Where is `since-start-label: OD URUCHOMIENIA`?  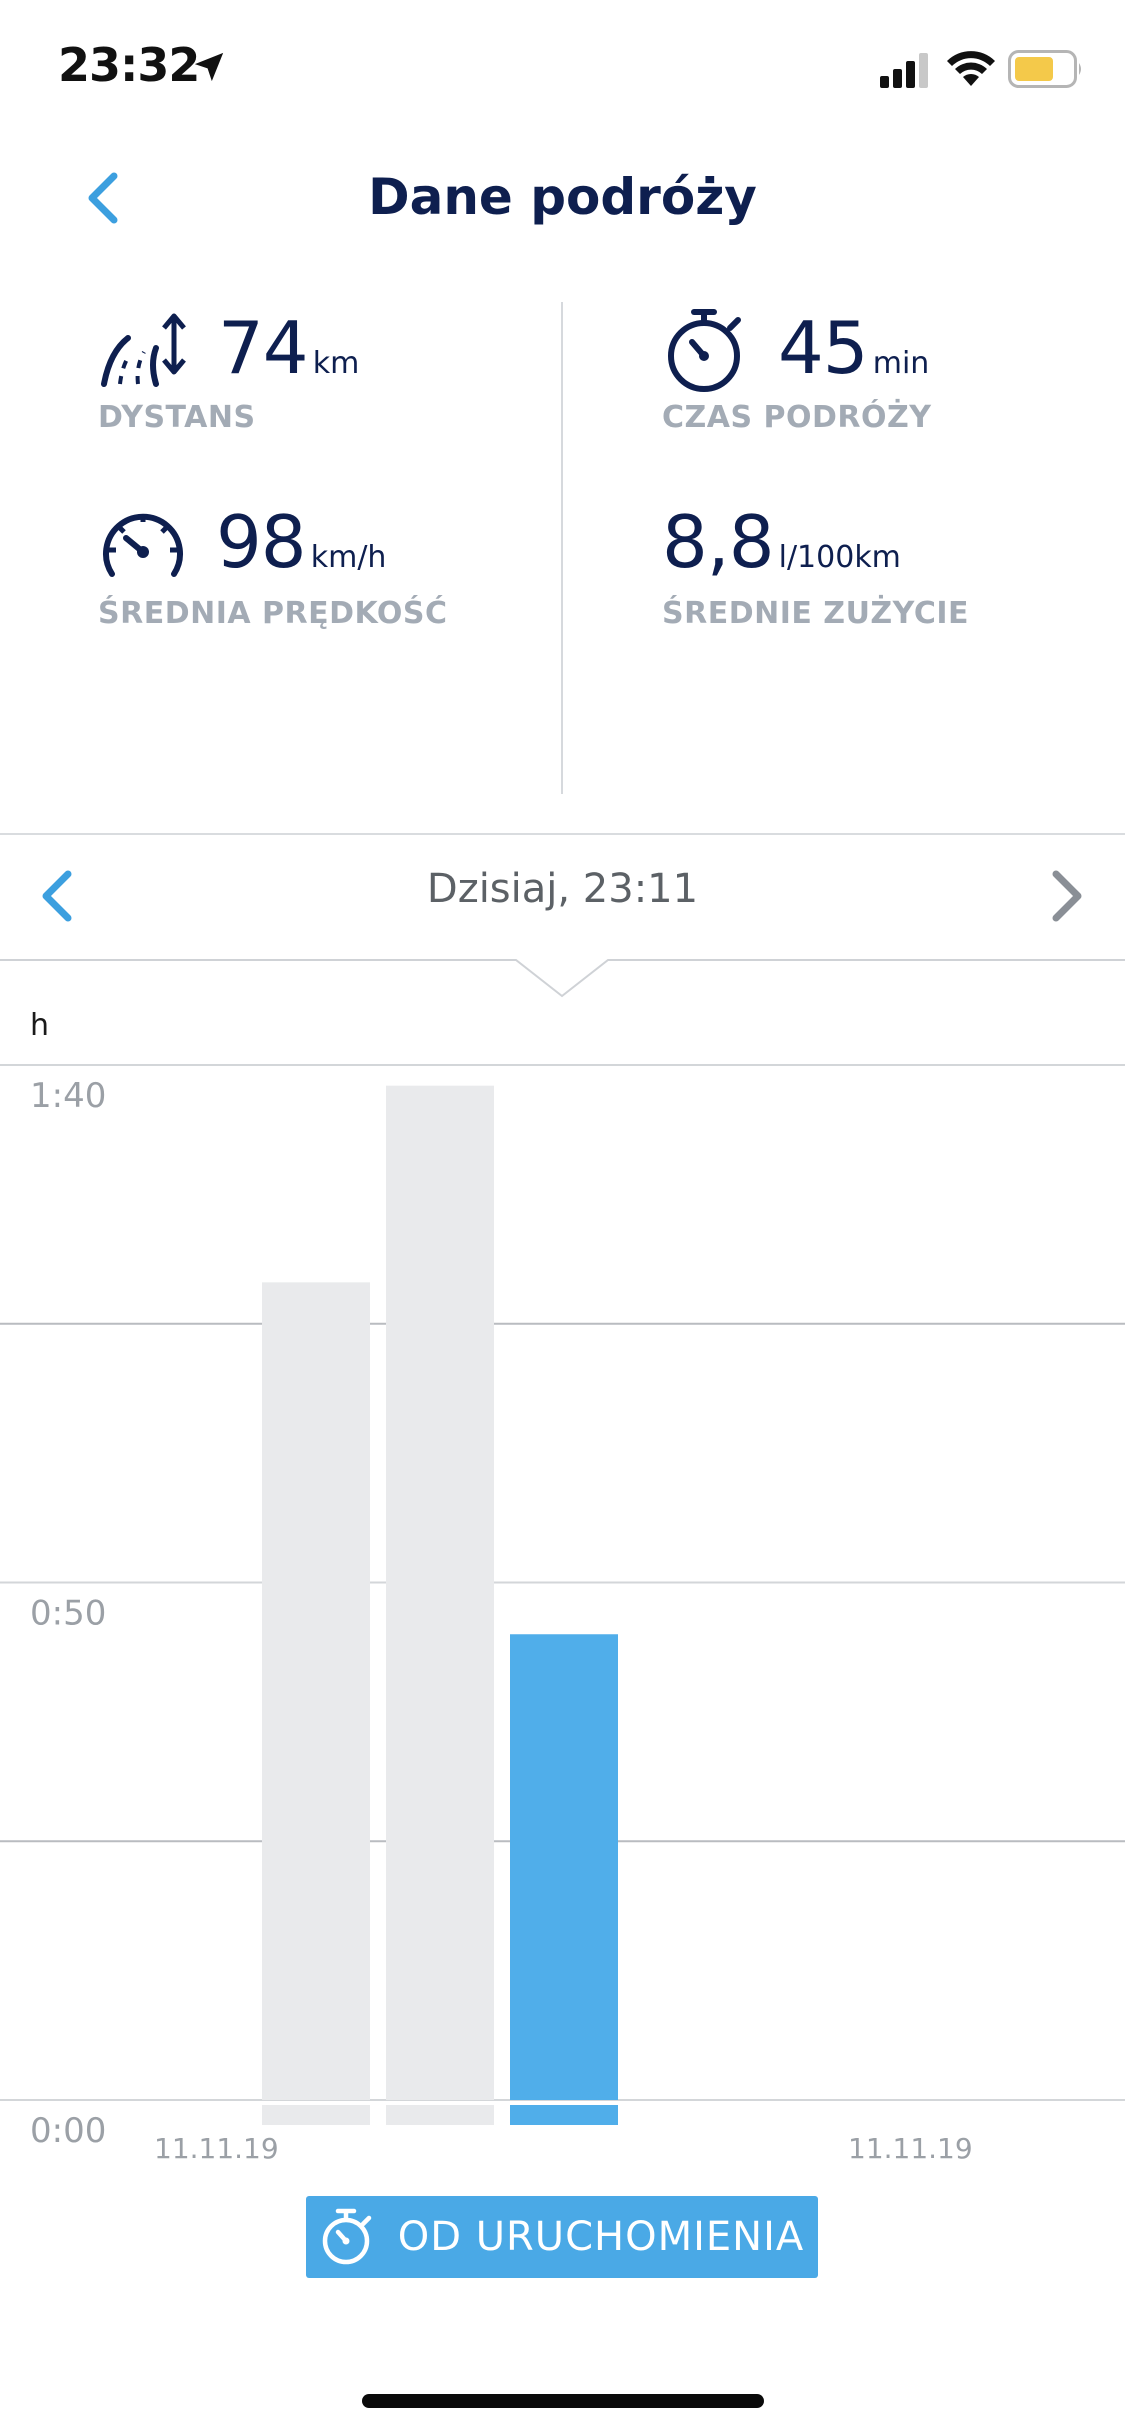
since-start-label: OD URUCHOMIENIA is located at coordinates (601, 2237).